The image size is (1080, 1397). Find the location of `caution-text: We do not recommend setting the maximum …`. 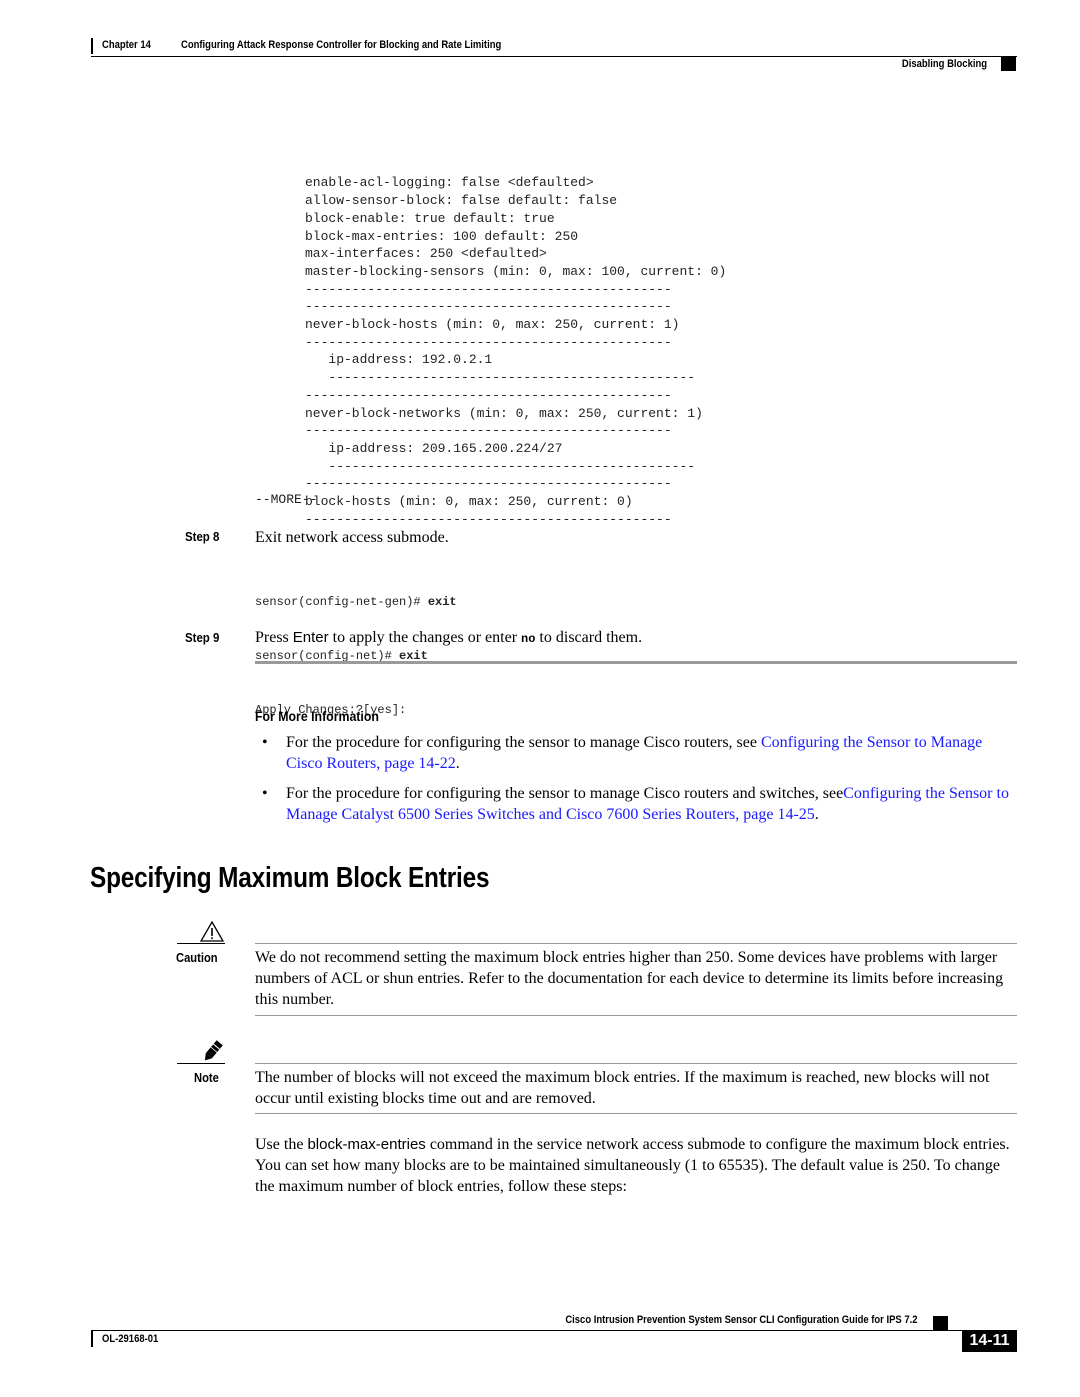

caution-text: We do not recommend setting the maximum … is located at coordinates (629, 978).